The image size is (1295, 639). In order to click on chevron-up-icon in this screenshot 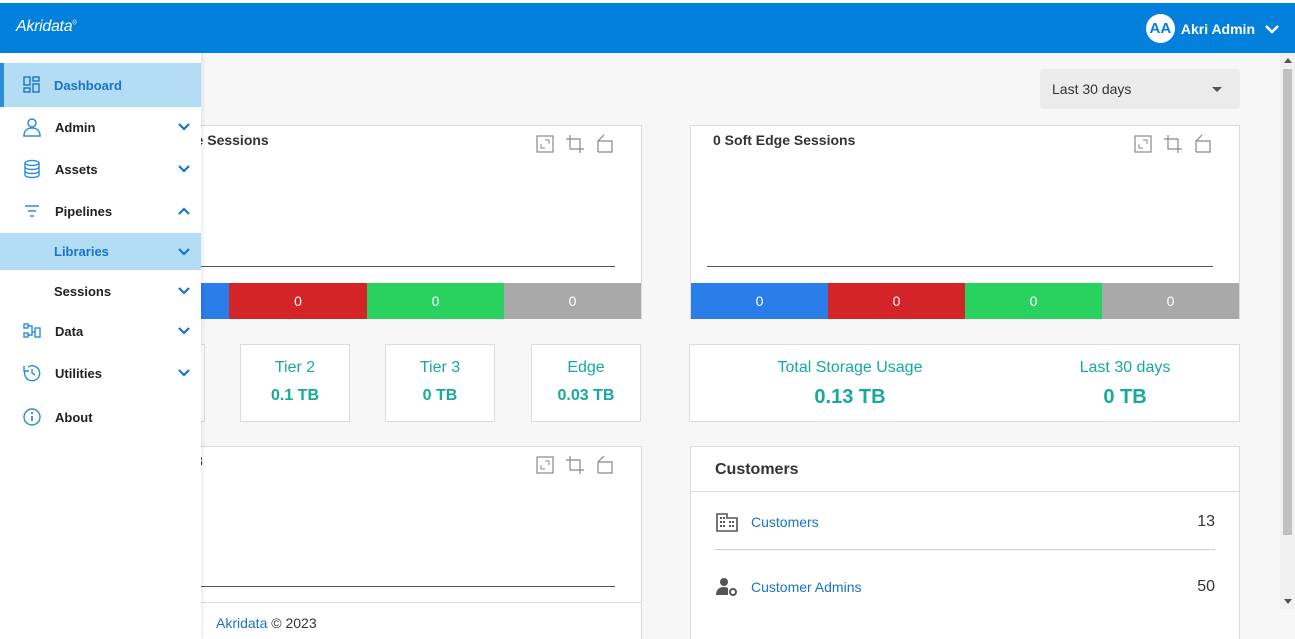, I will do `click(184, 211)`.